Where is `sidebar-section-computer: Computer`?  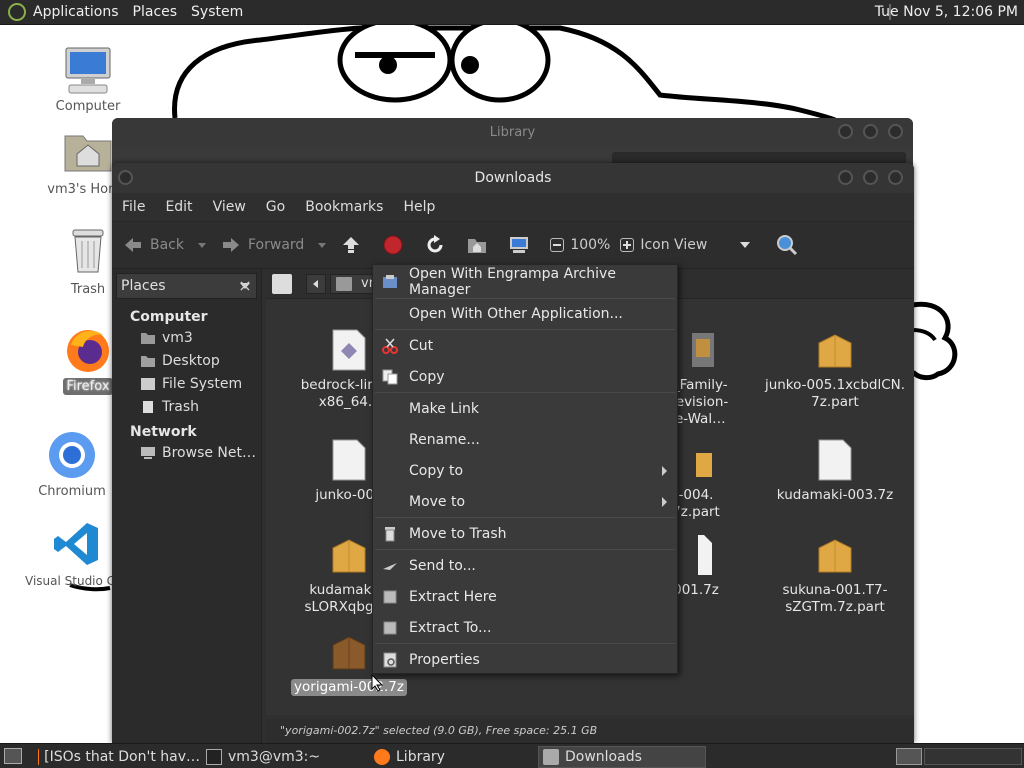
sidebar-section-computer: Computer is located at coordinates (169, 317).